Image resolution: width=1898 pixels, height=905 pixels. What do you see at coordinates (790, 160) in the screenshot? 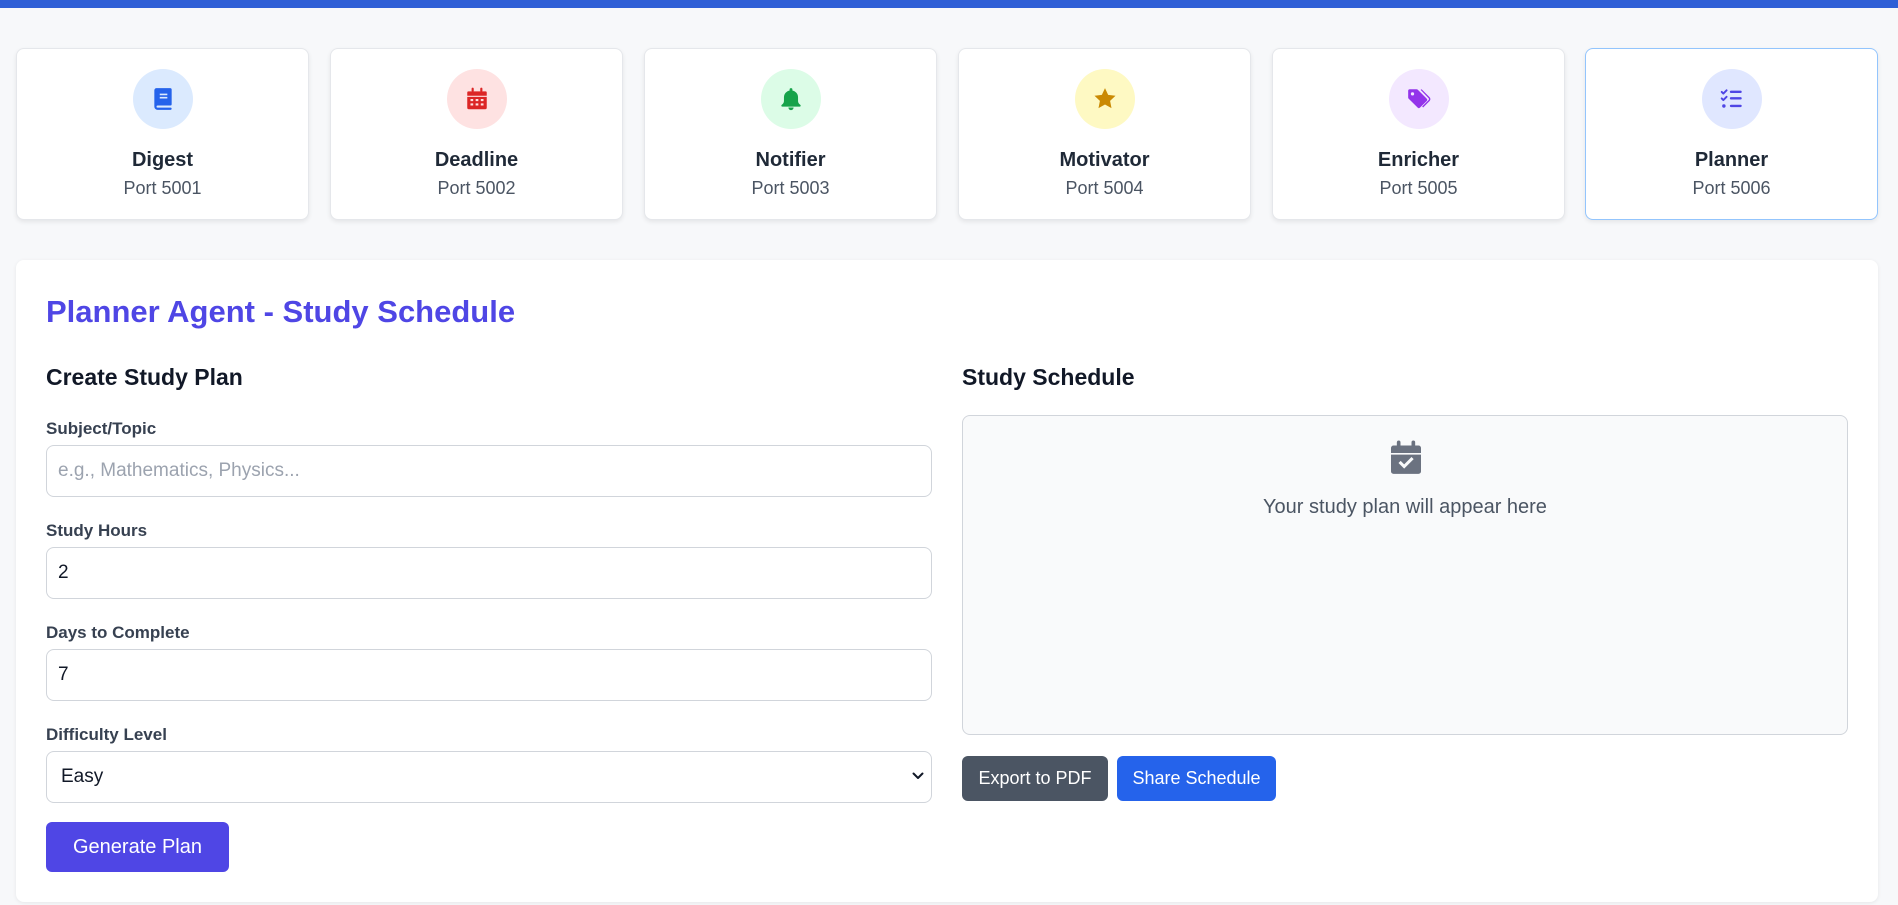
I see `agent-name: Notifier` at bounding box center [790, 160].